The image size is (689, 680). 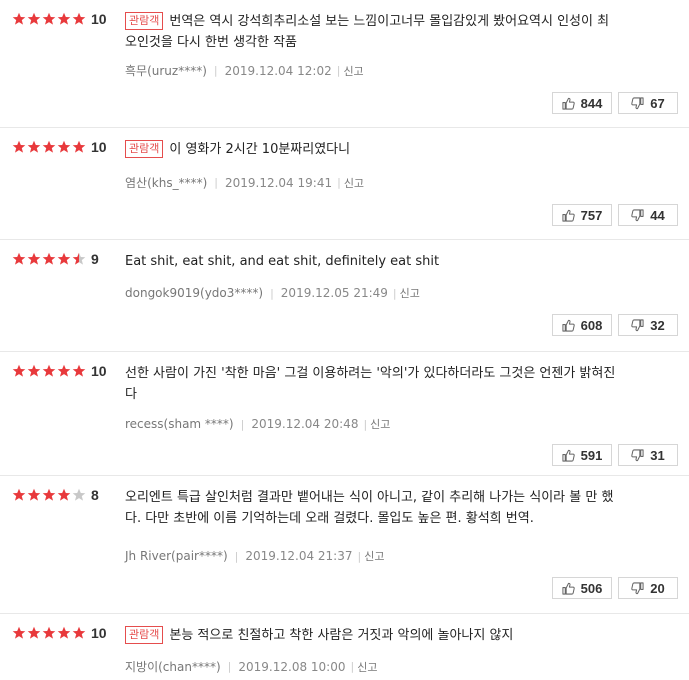 I want to click on vote-buttons: 608 32, so click(x=612, y=325).